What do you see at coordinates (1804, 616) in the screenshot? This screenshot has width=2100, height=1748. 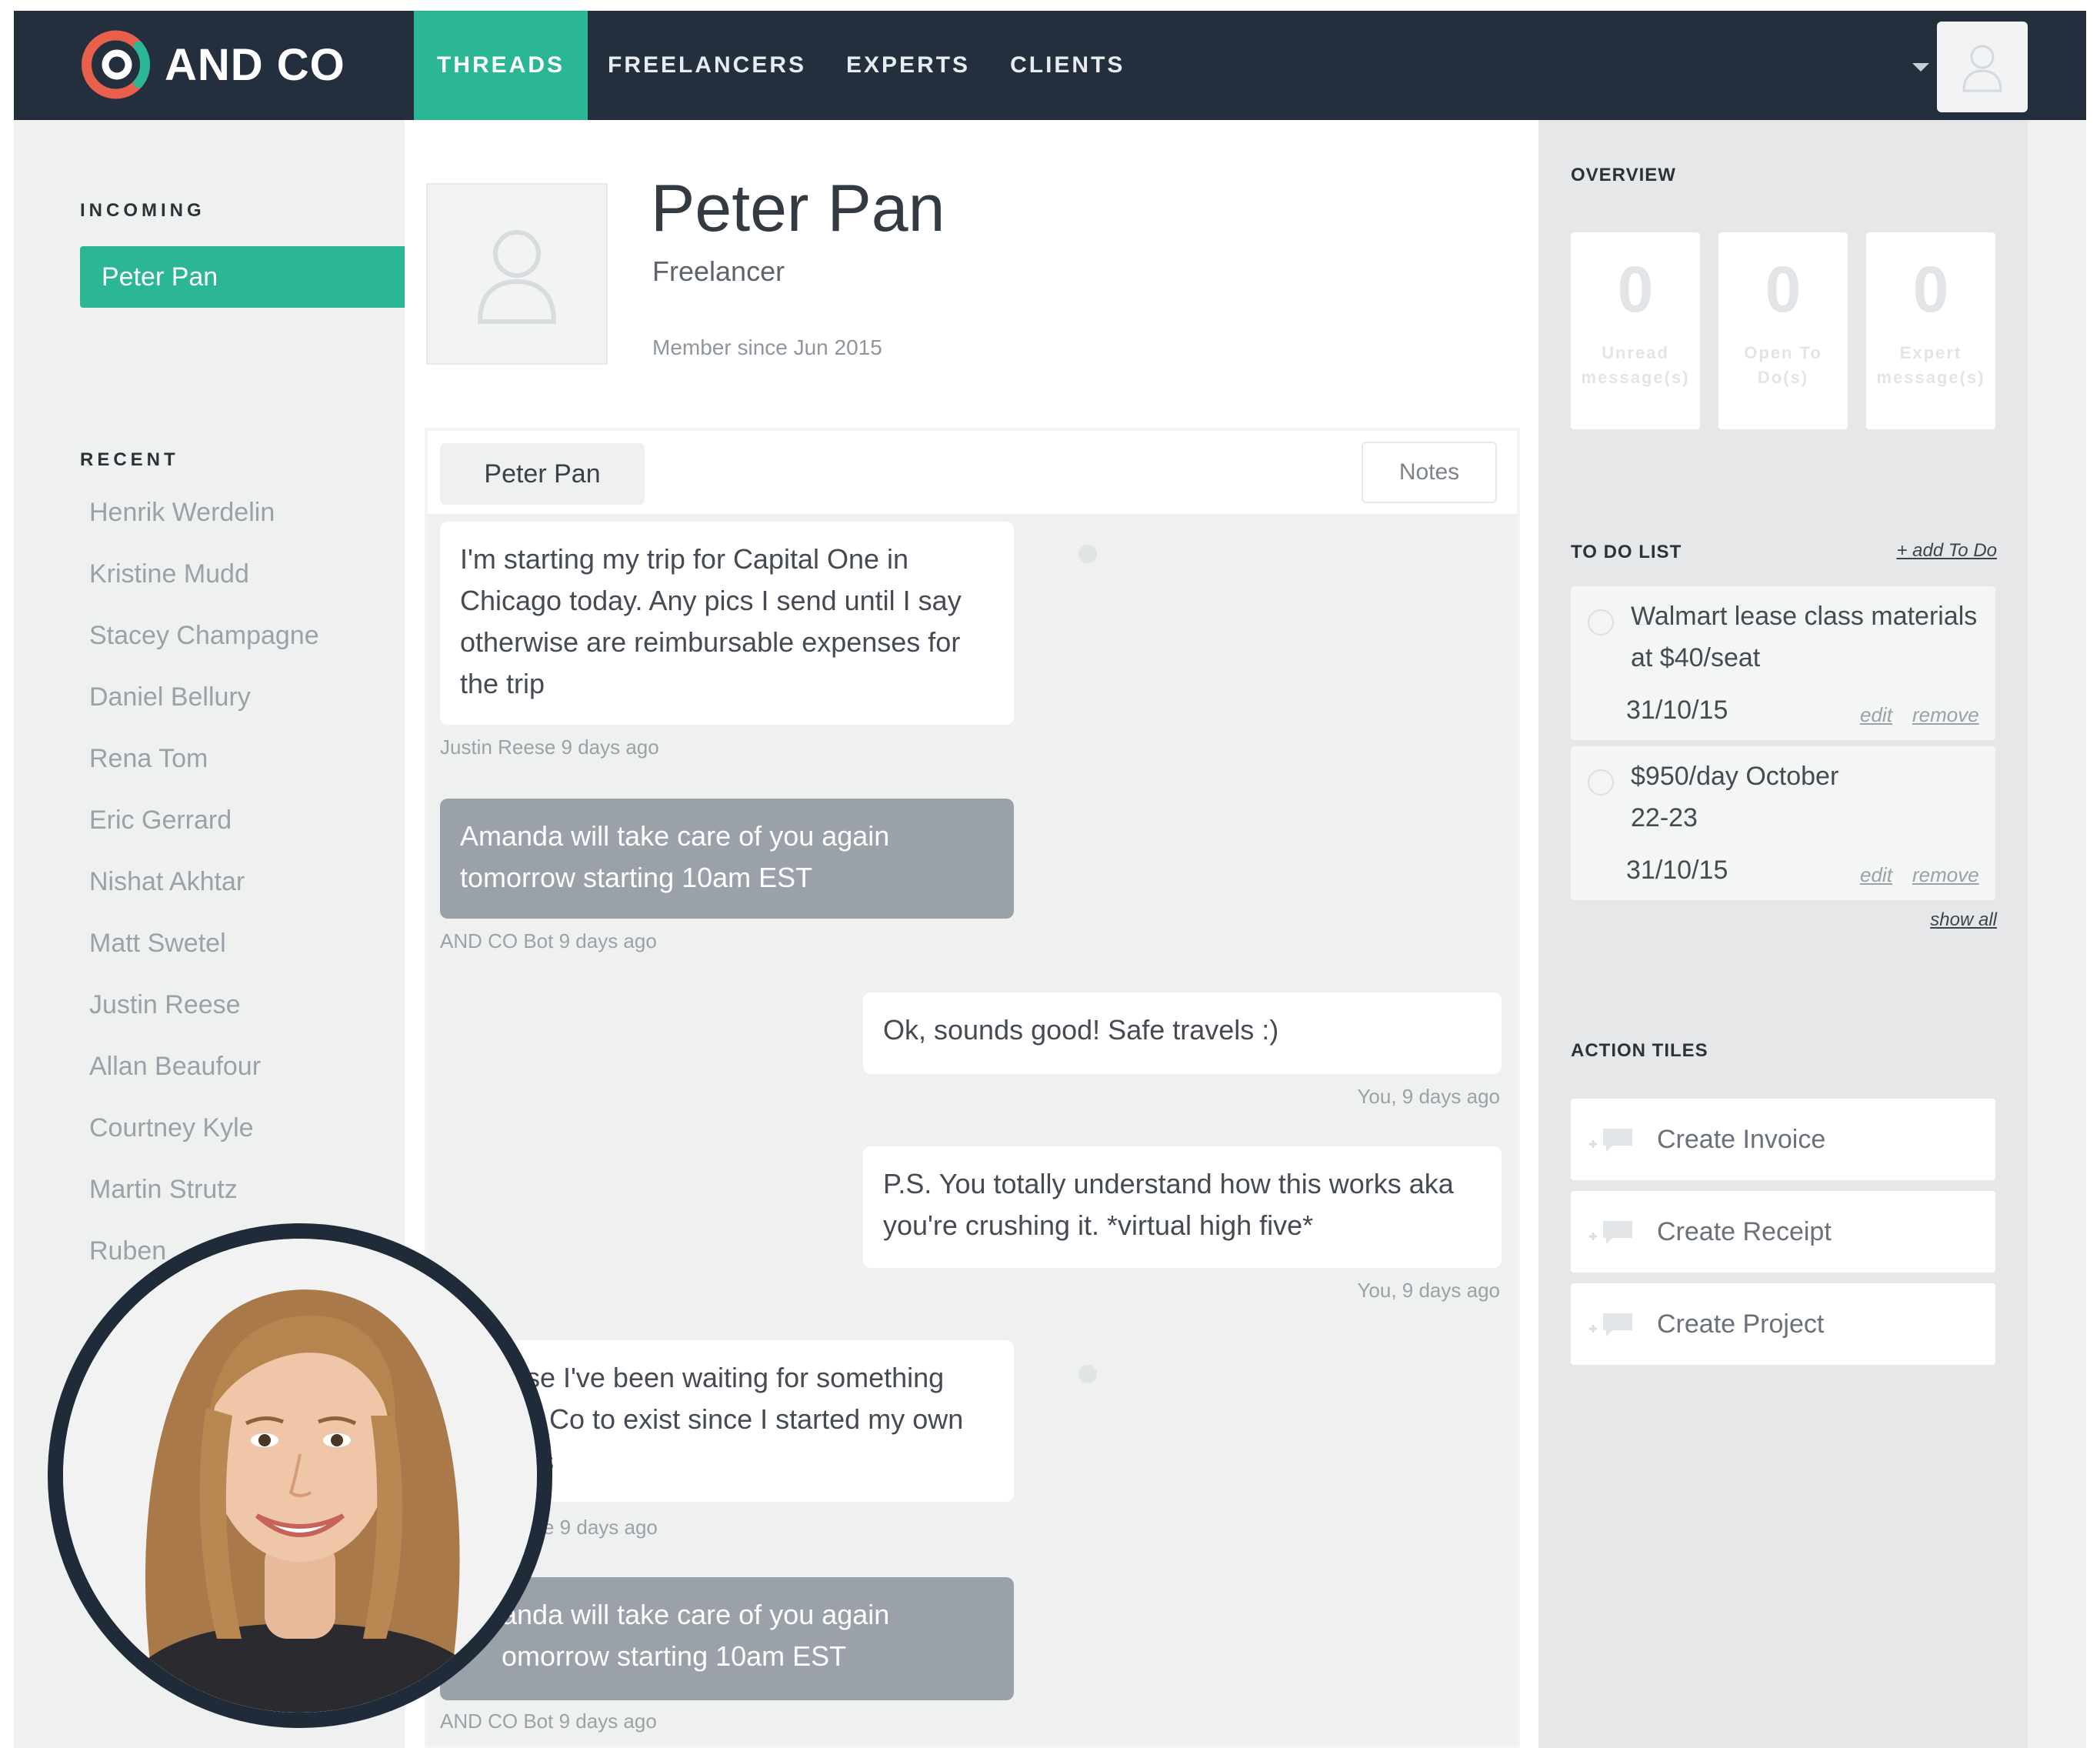 I see `todo-text-line: Walmart lease class materials` at bounding box center [1804, 616].